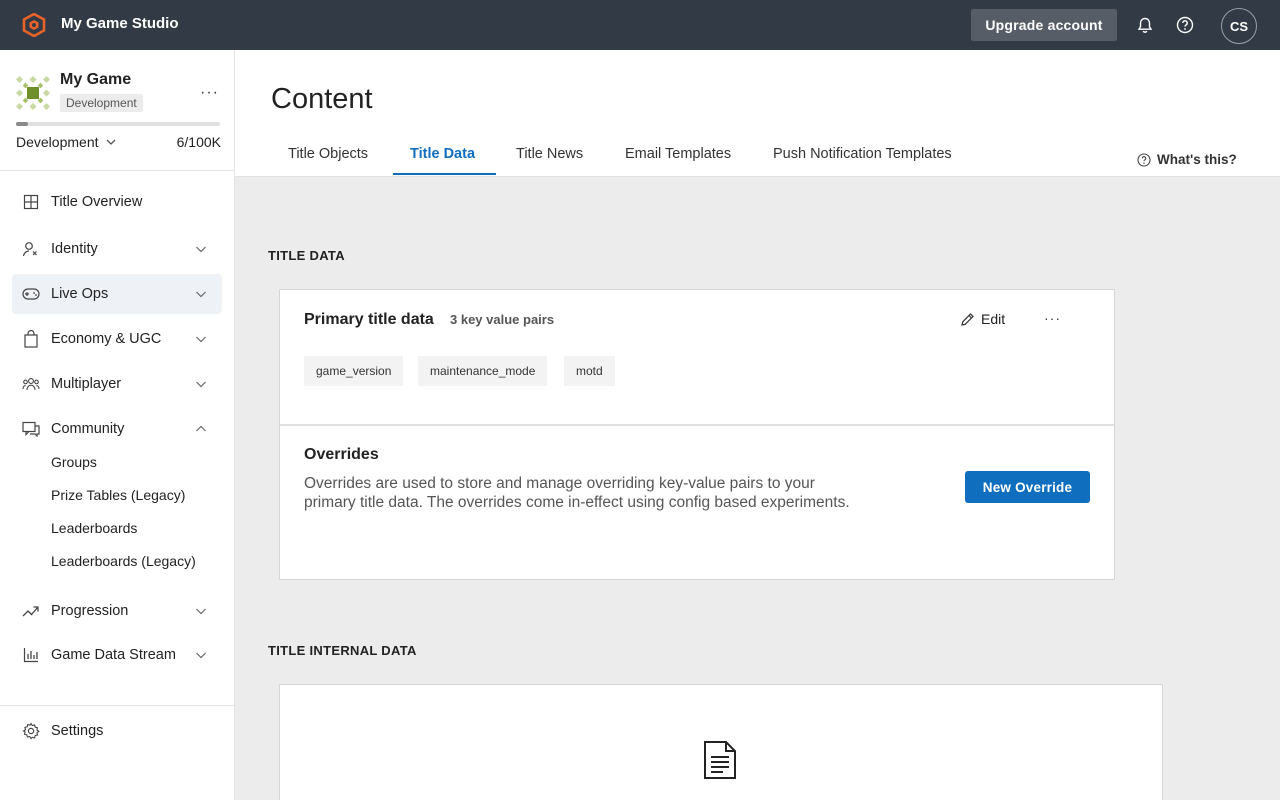  I want to click on upgrade-account-button: Upgrade account, so click(1044, 25).